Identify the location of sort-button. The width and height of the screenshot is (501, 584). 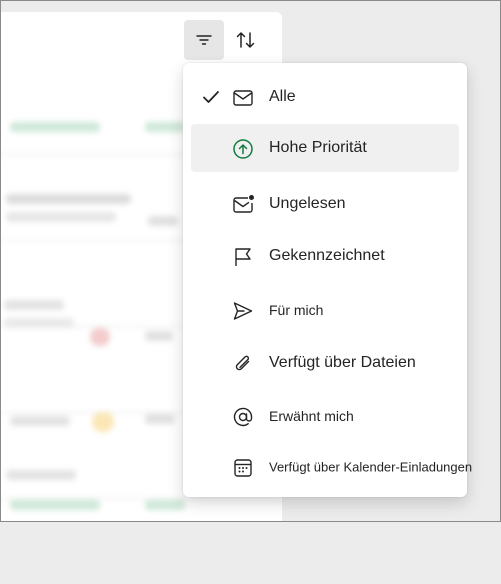
(246, 40).